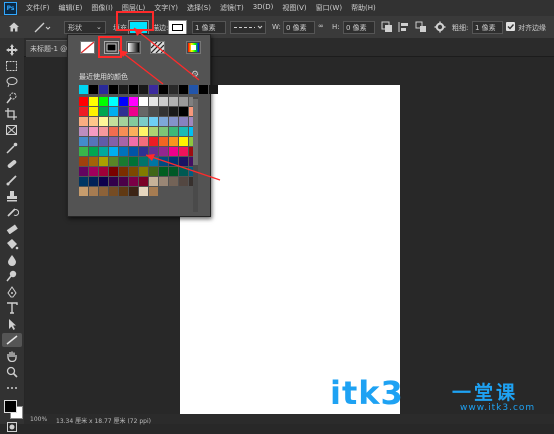 The width and height of the screenshot is (554, 434). Describe the element at coordinates (12, 130) in the screenshot. I see `frame-tool-icon` at that location.